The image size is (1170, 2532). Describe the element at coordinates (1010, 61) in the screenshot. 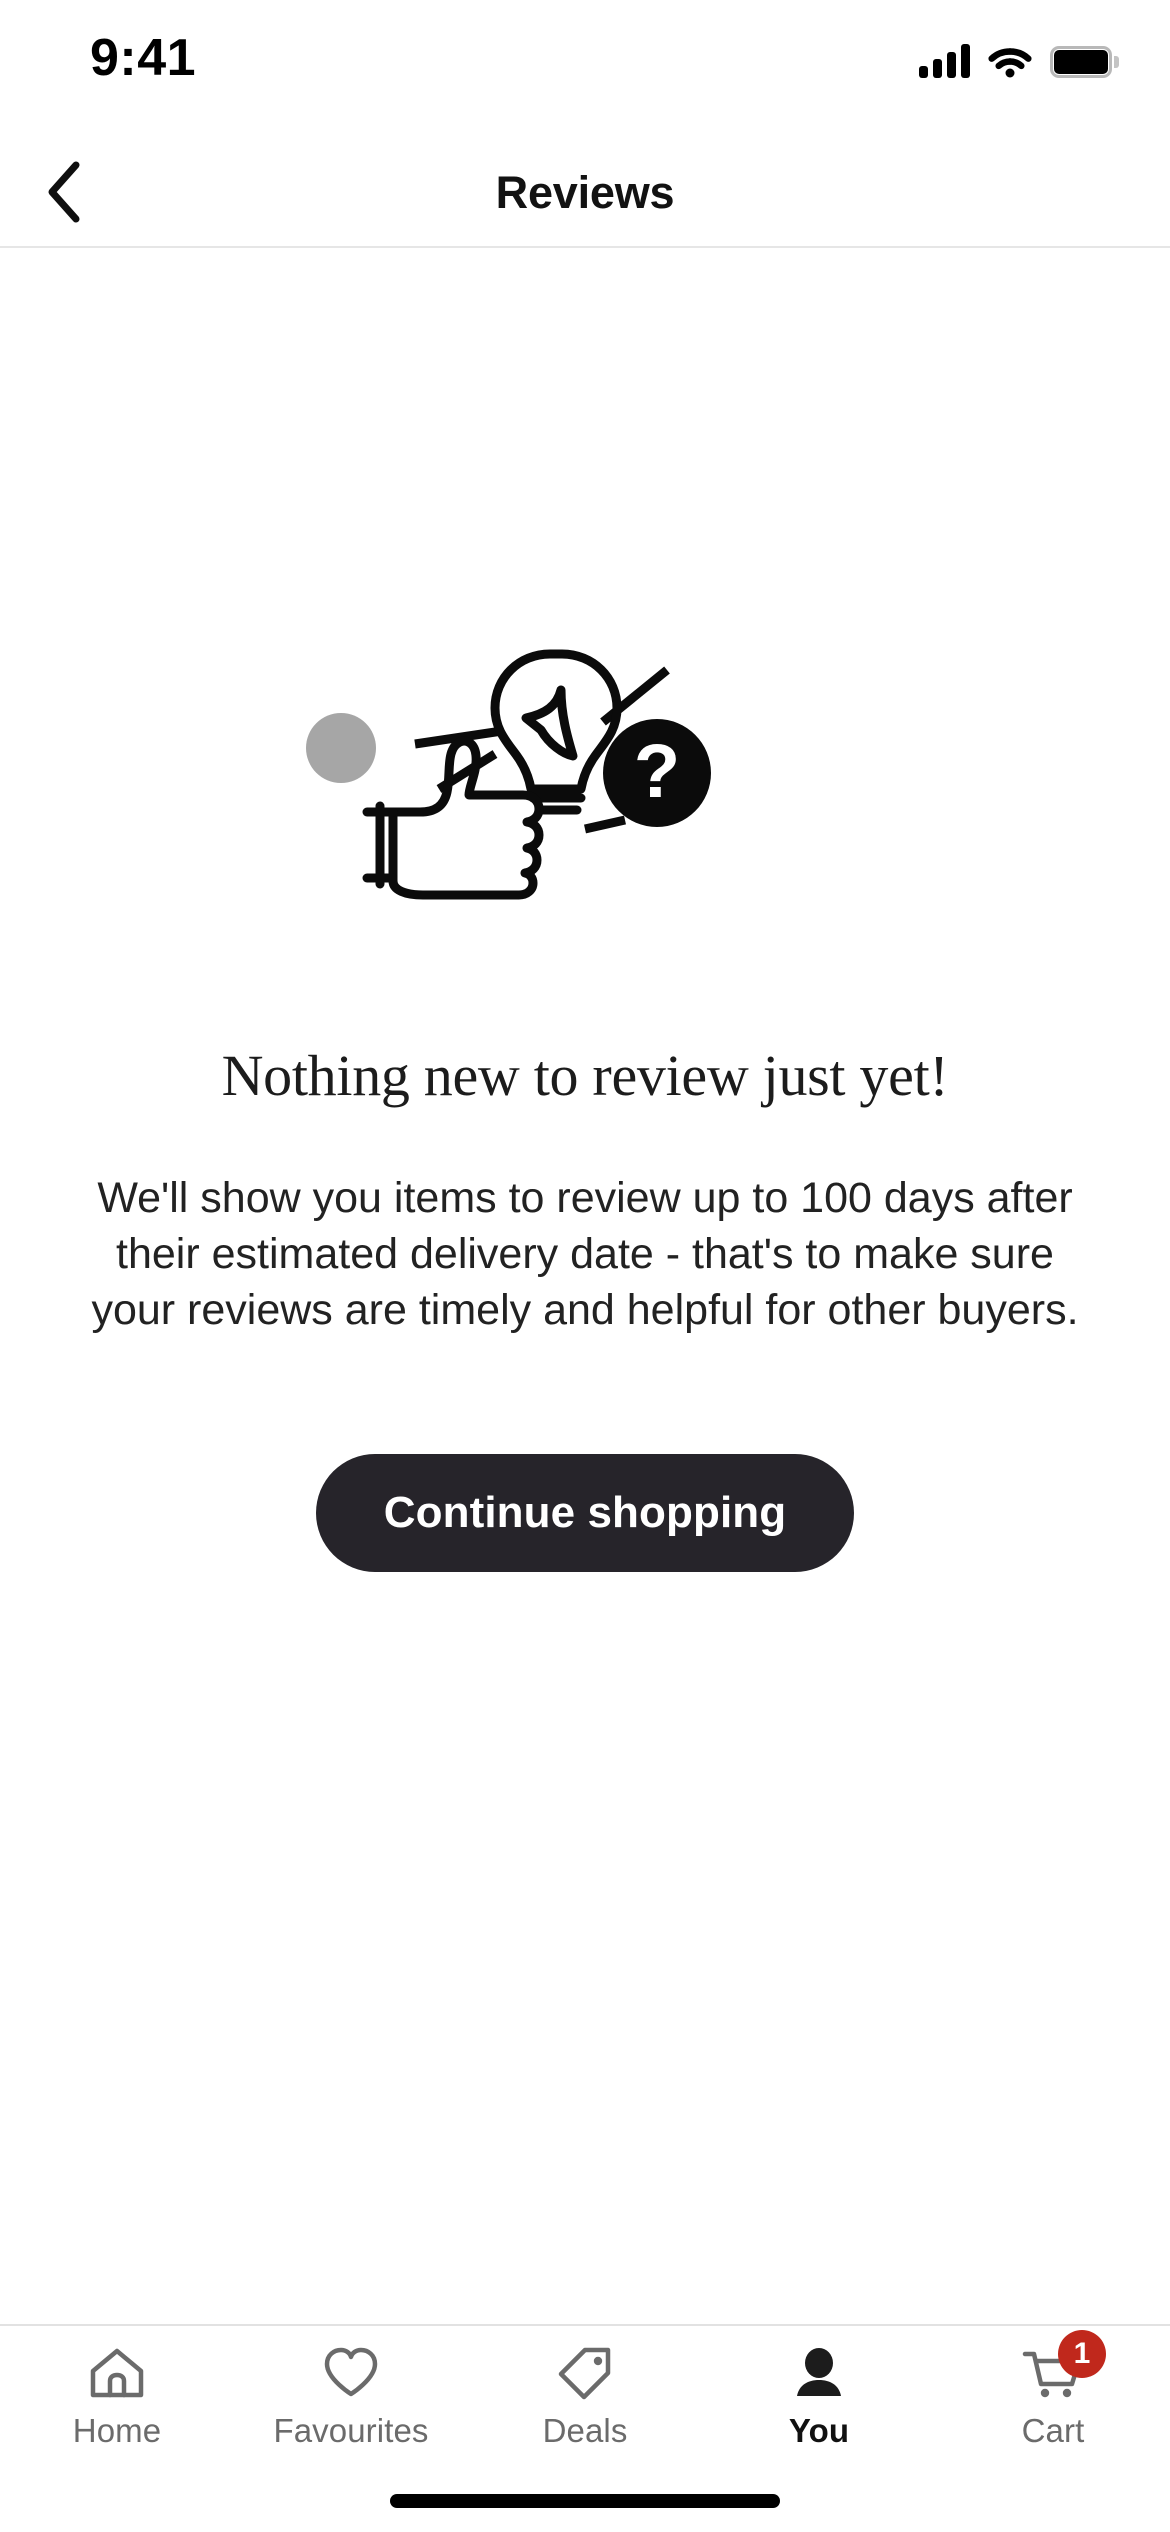

I see `wifi-icon` at that location.